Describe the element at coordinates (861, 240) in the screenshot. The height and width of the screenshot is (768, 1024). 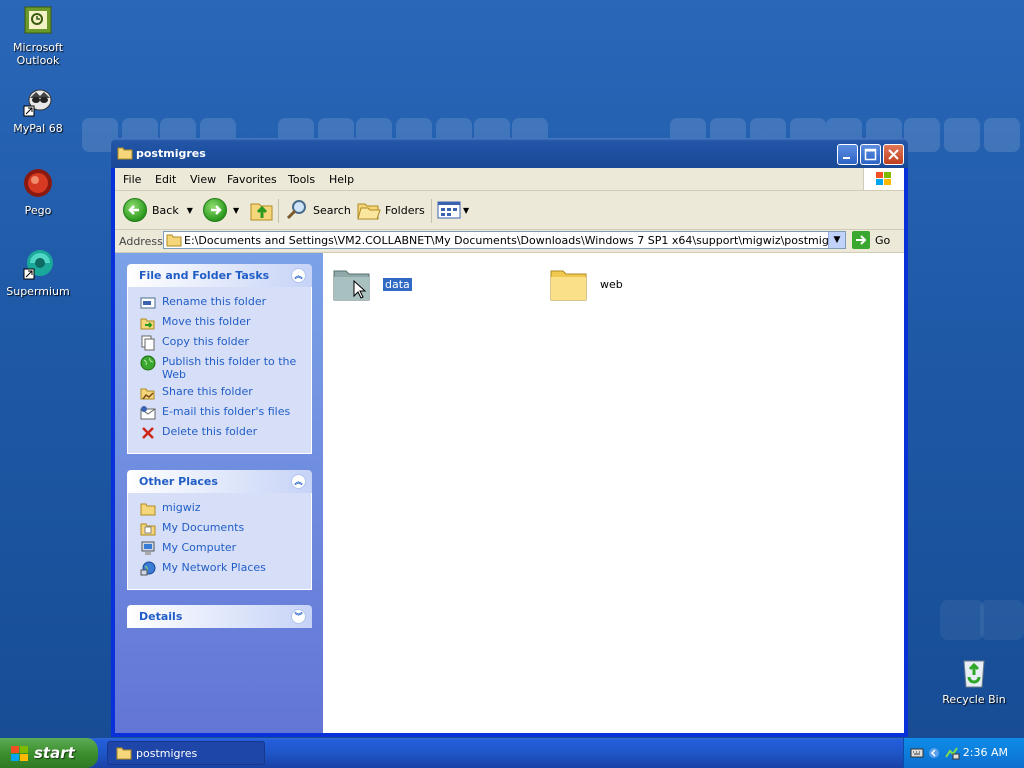
I see `go-arrow-icon` at that location.